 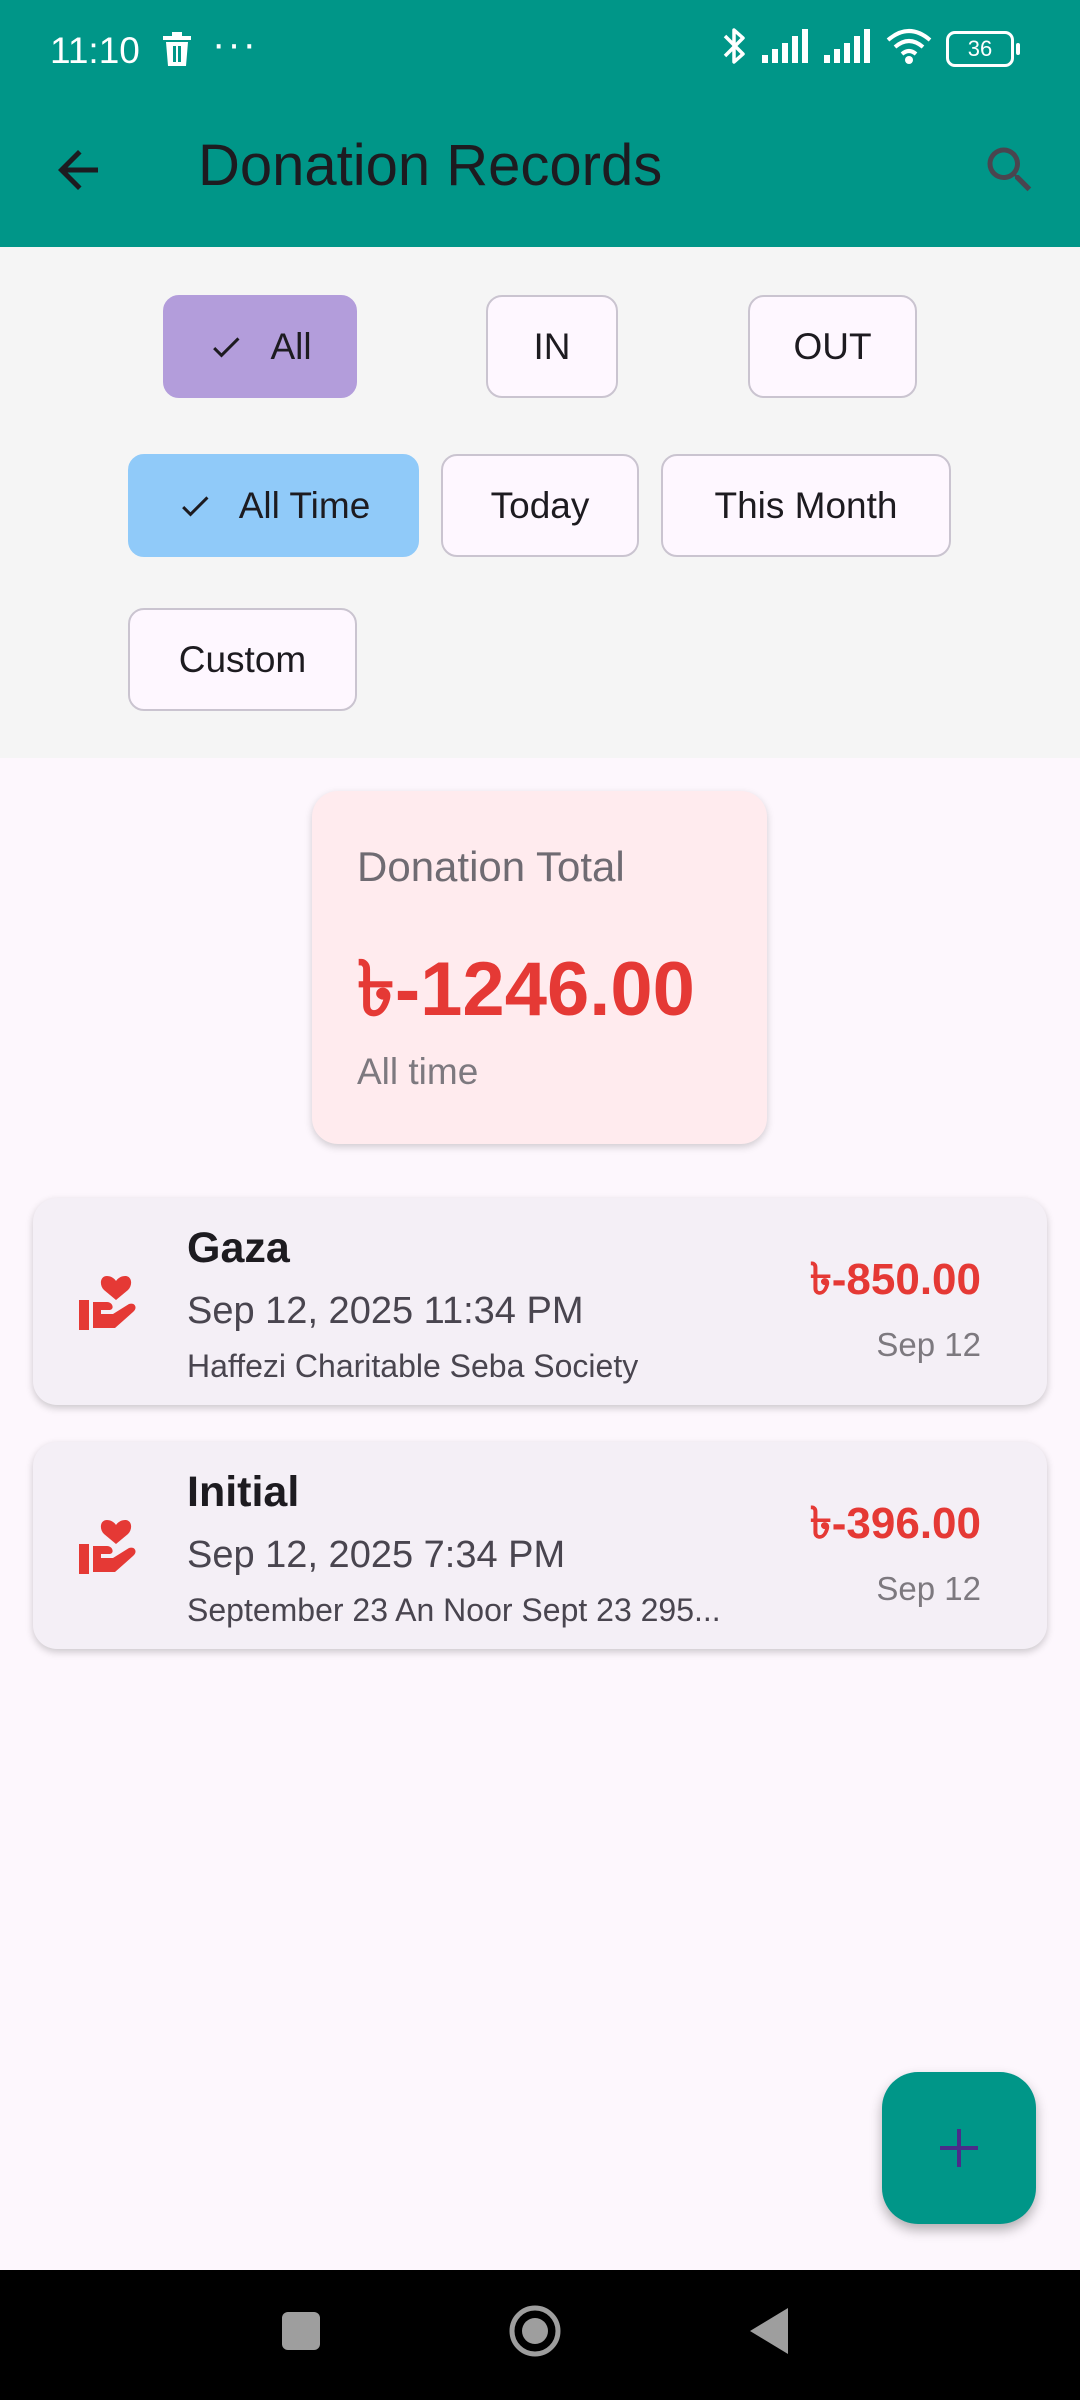 I want to click on arrow-back-icon, so click(x=78, y=170).